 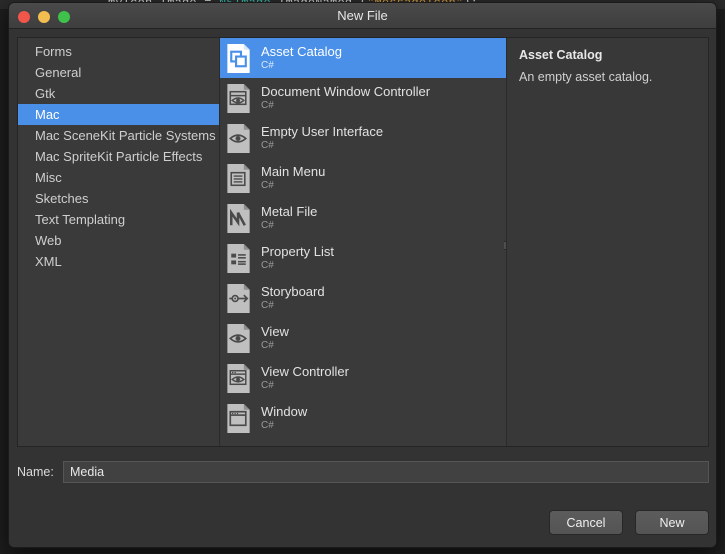 I want to click on new-button: New, so click(x=672, y=522).